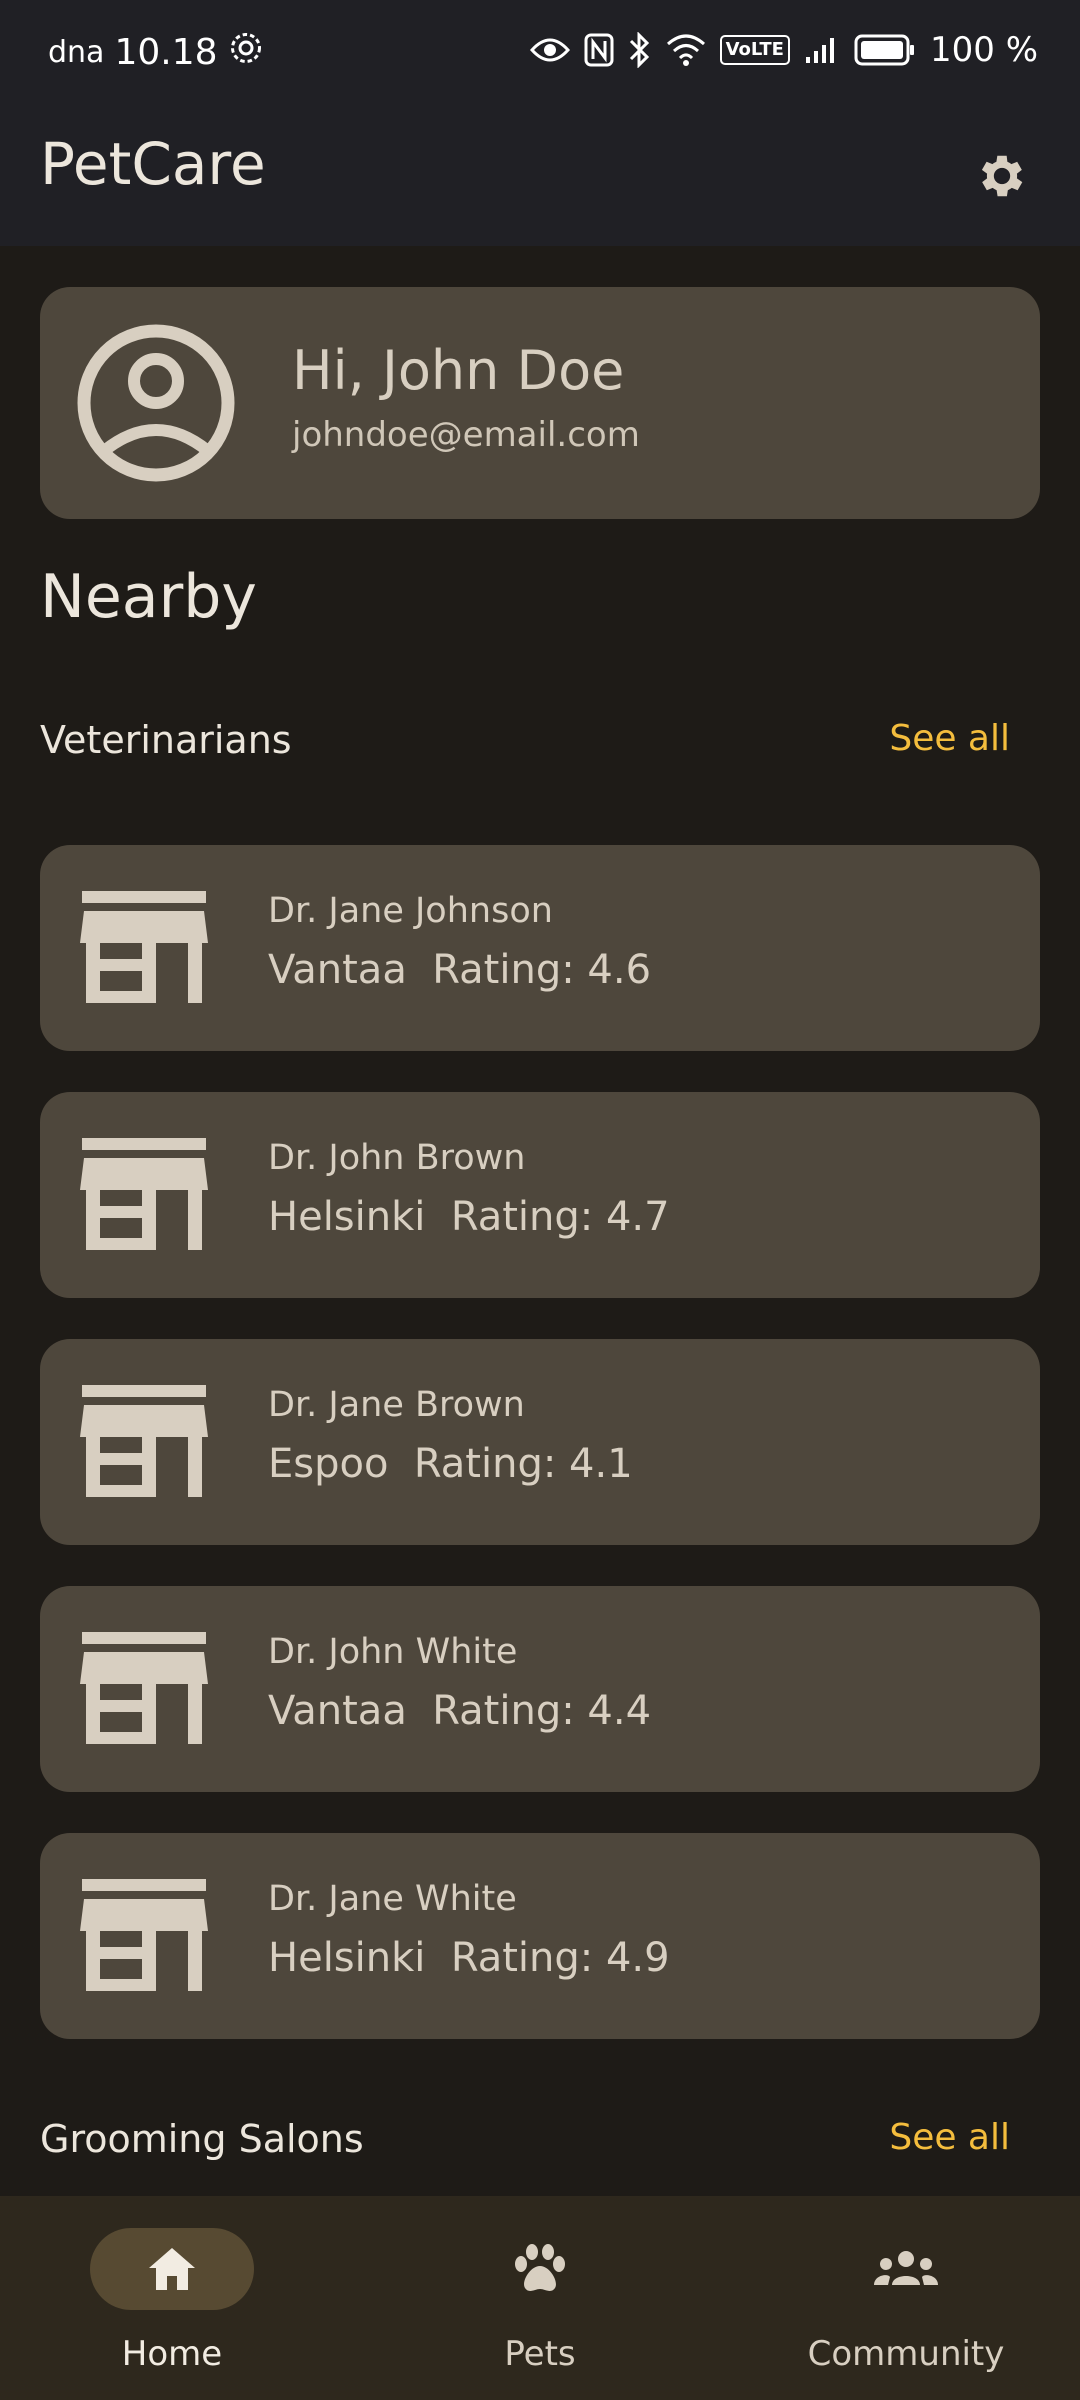 This screenshot has width=1080, height=2400. Describe the element at coordinates (392, 1899) in the screenshot. I see `veterinarian-name: Dr. Jane White` at that location.